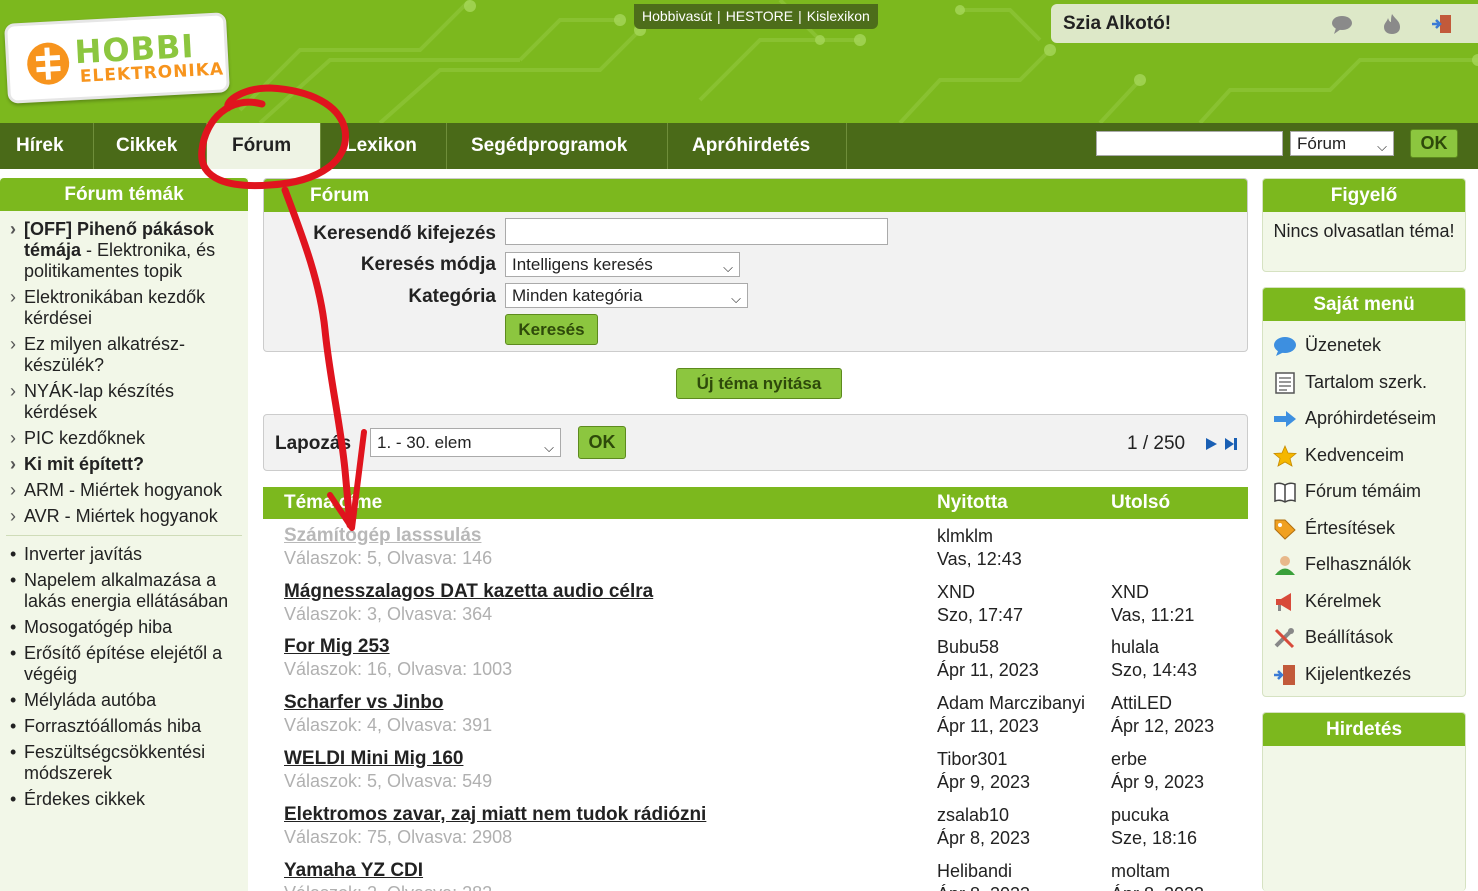 The height and width of the screenshot is (891, 1478). Describe the element at coordinates (1342, 24) in the screenshot. I see `chat-bubble-icon` at that location.